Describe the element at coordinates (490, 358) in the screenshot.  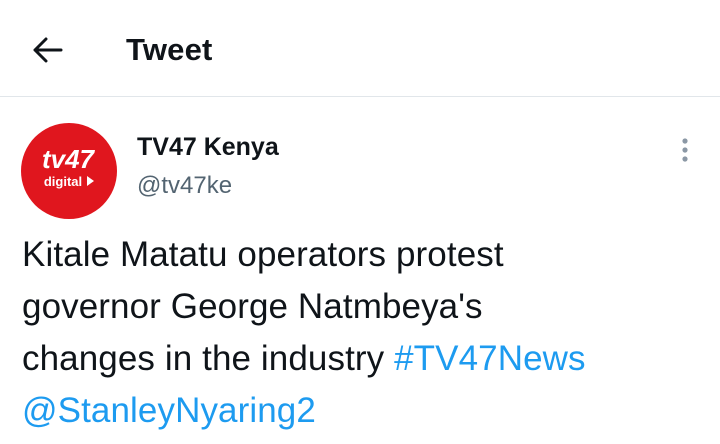
I see `hashtag-link: #TV47News` at that location.